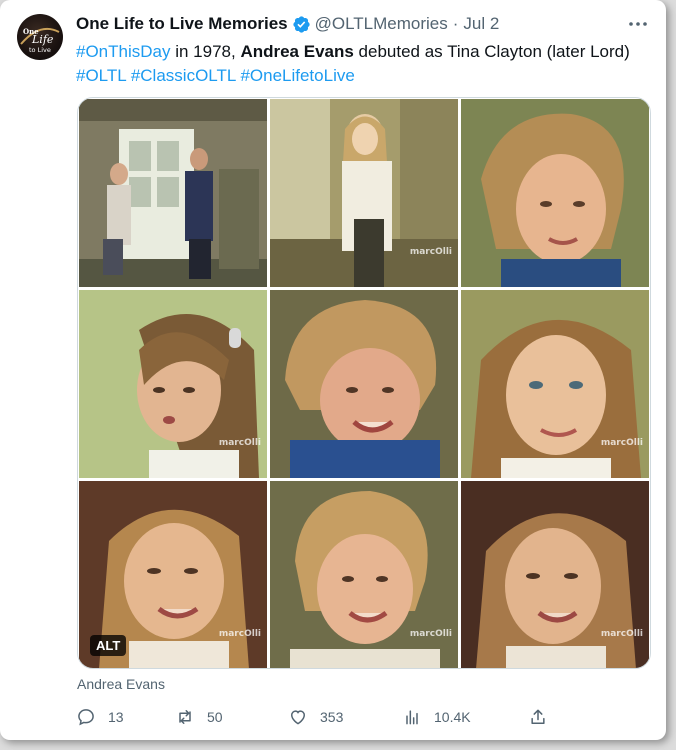 Image resolution: width=676 pixels, height=750 pixels. What do you see at coordinates (40, 50) in the screenshot?
I see `svg-text: to Live` at bounding box center [40, 50].